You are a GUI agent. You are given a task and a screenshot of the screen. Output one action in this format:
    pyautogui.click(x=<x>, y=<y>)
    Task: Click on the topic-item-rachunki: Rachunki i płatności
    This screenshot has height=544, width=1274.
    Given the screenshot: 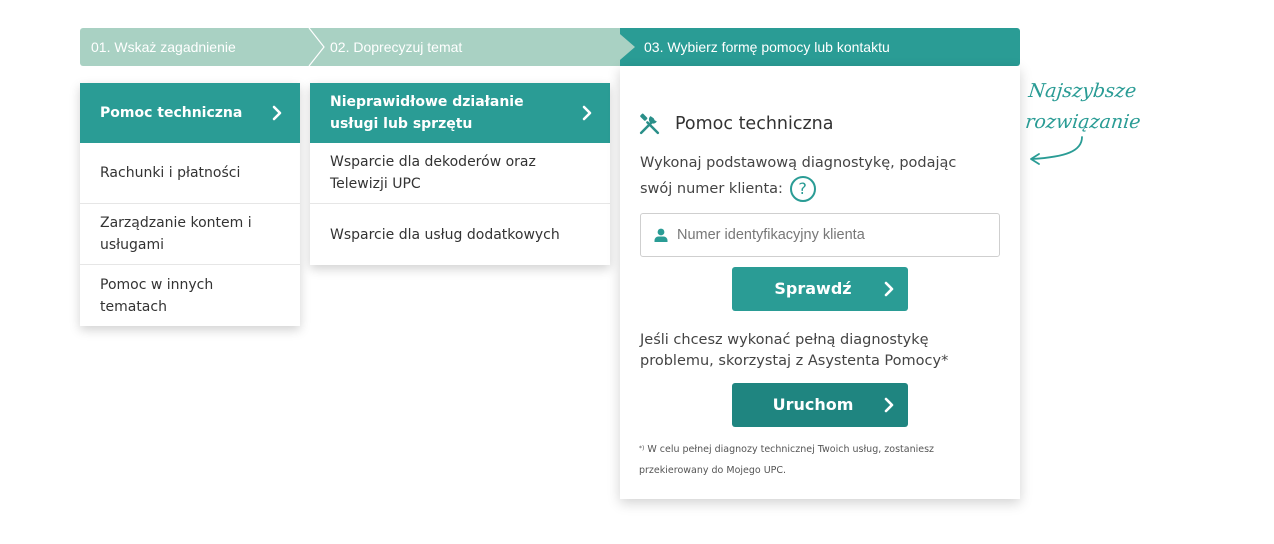 What is the action you would take?
    pyautogui.click(x=190, y=173)
    